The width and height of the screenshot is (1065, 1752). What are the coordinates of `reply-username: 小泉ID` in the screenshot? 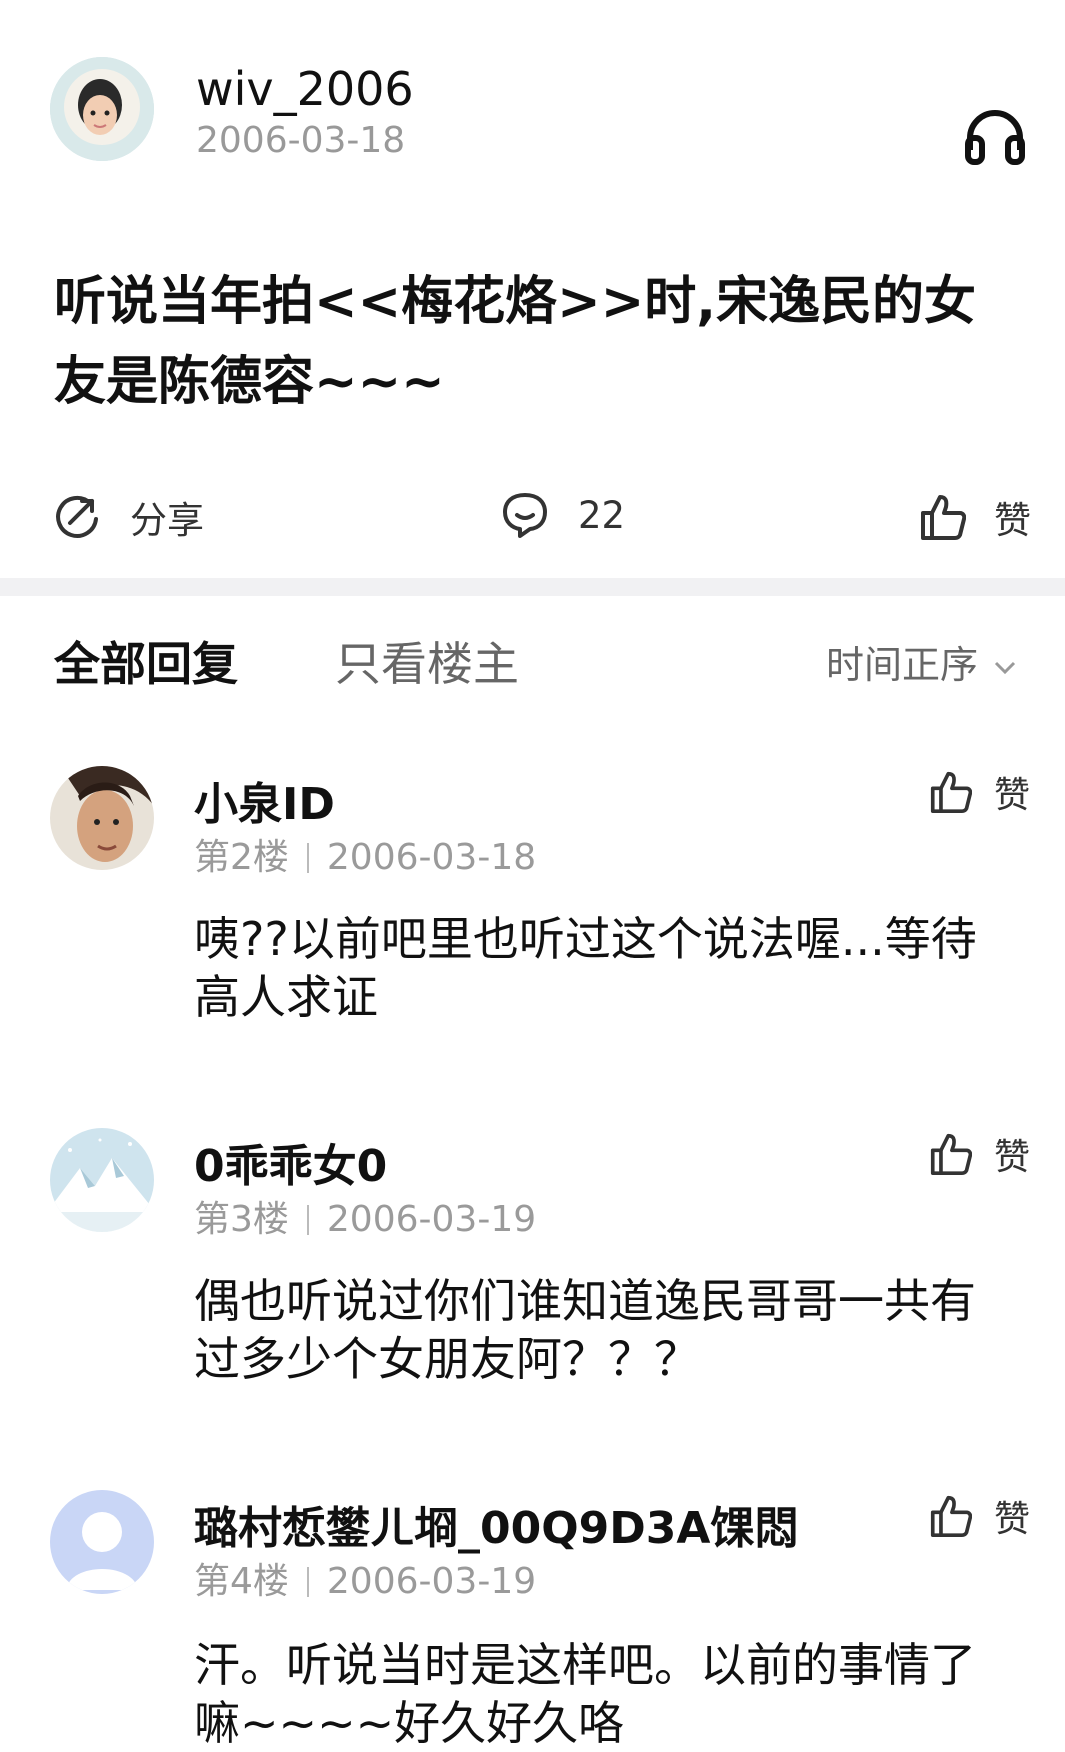 It's located at (264, 800).